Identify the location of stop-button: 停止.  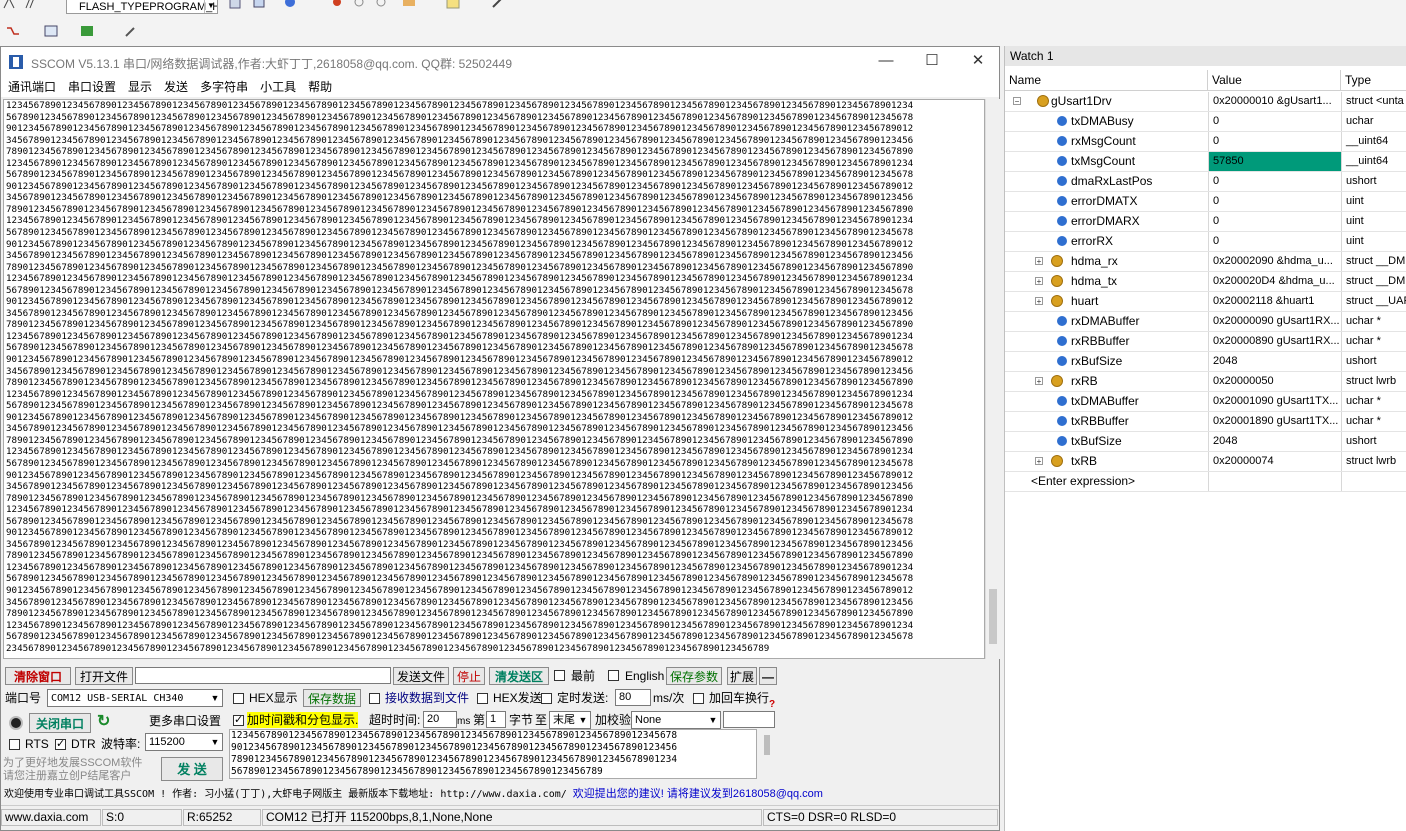
(469, 676).